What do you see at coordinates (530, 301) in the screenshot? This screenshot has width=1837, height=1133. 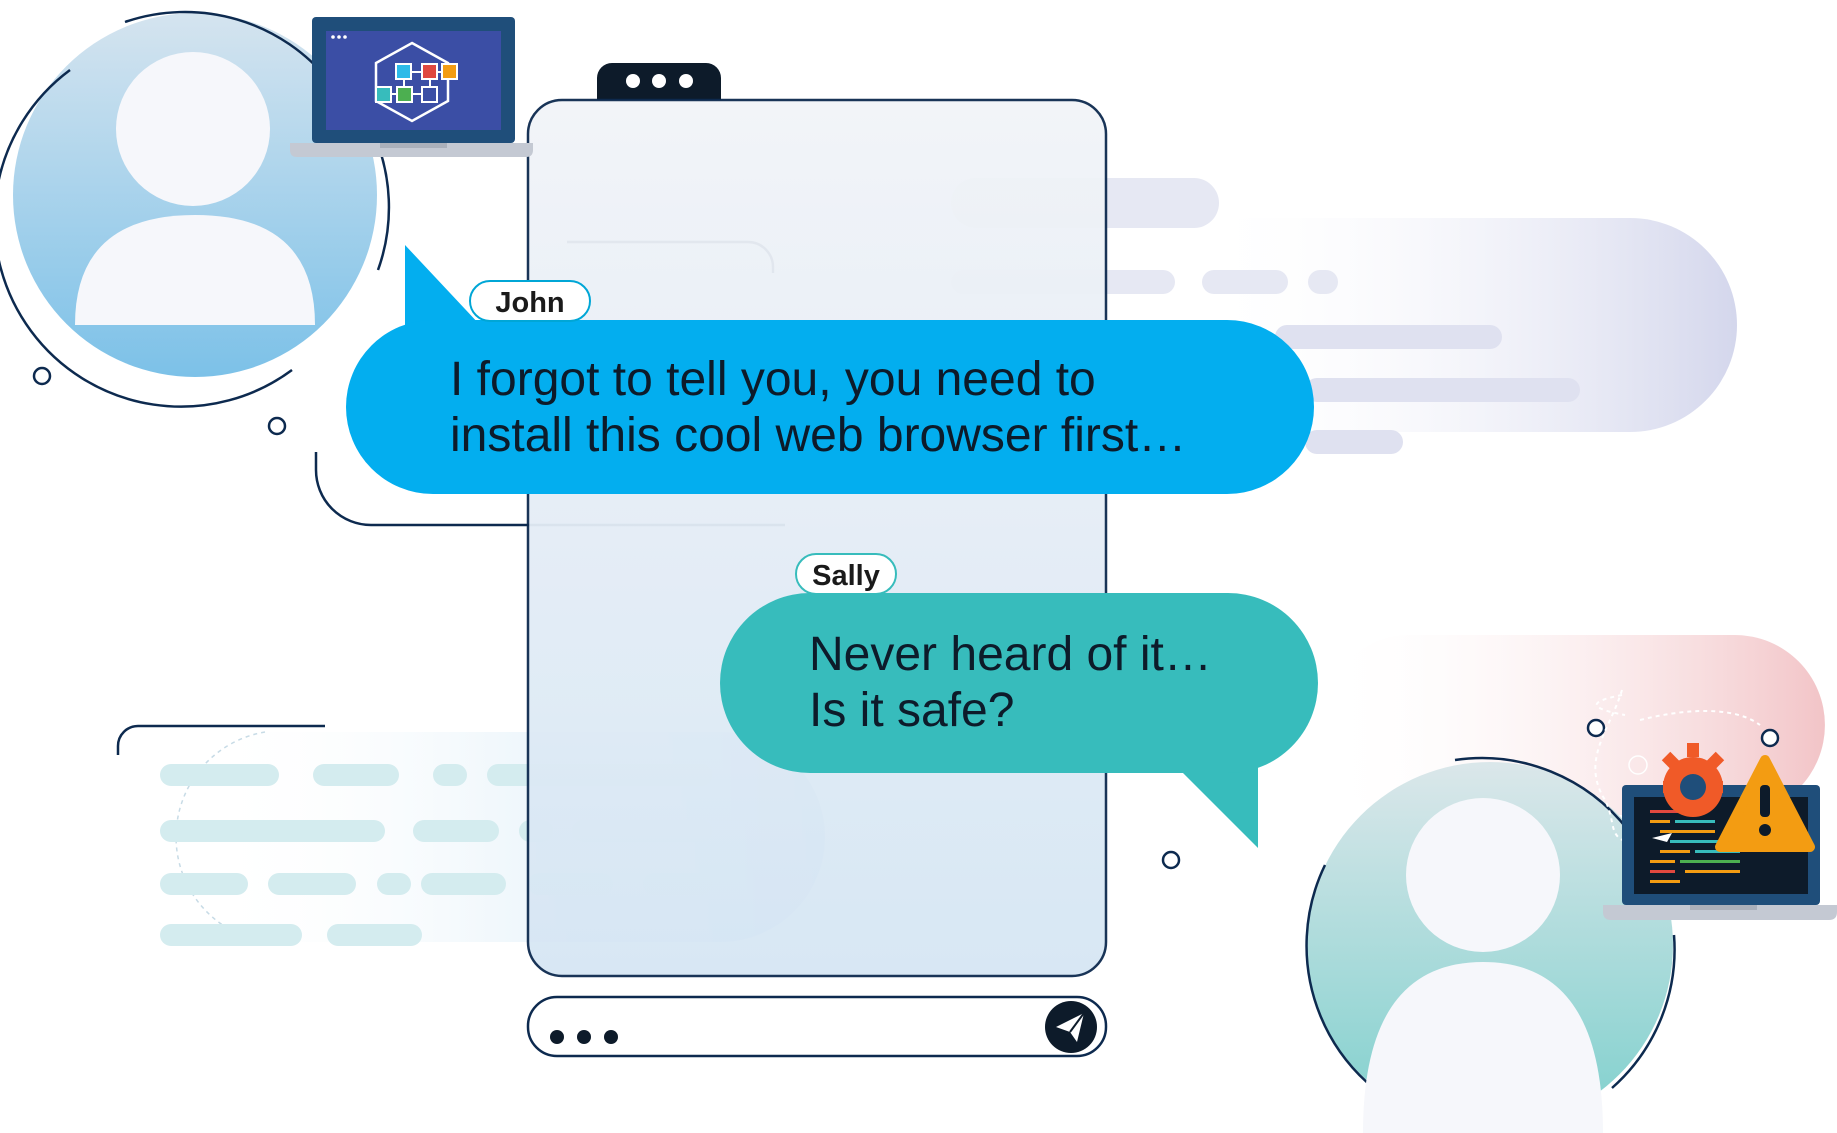 I see `sender-tag-john: John` at bounding box center [530, 301].